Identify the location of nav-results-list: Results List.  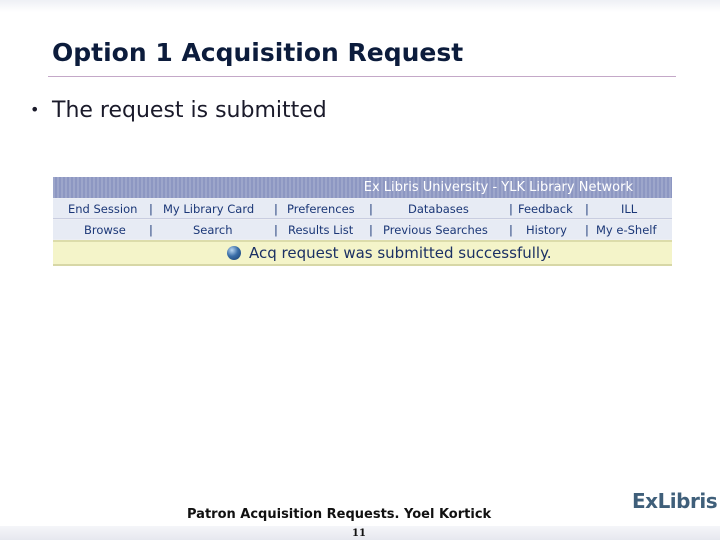
(320, 230).